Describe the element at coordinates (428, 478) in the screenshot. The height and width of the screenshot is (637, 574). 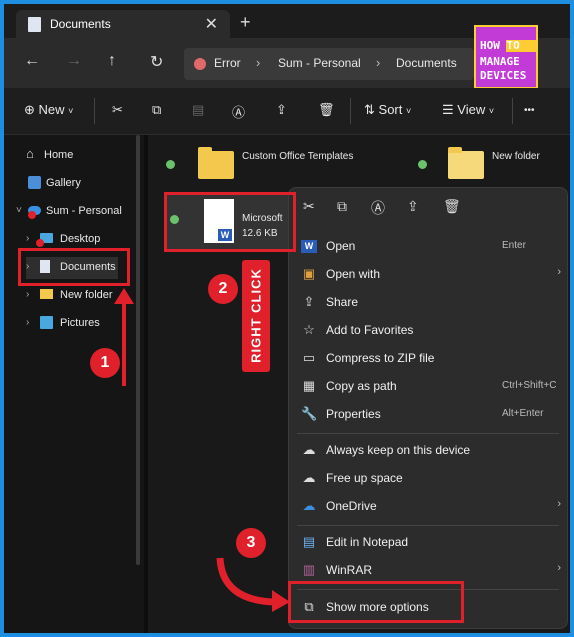
I see `menu-item-free-up-space: ☁ Free up space` at that location.